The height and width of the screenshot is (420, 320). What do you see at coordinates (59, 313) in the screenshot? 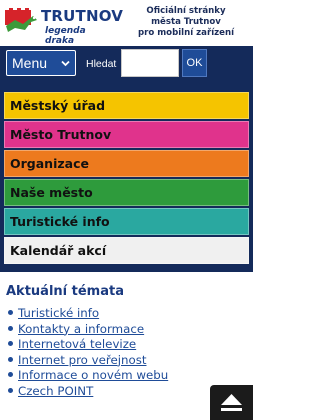
I see `topic-link-text: Turistické info` at bounding box center [59, 313].